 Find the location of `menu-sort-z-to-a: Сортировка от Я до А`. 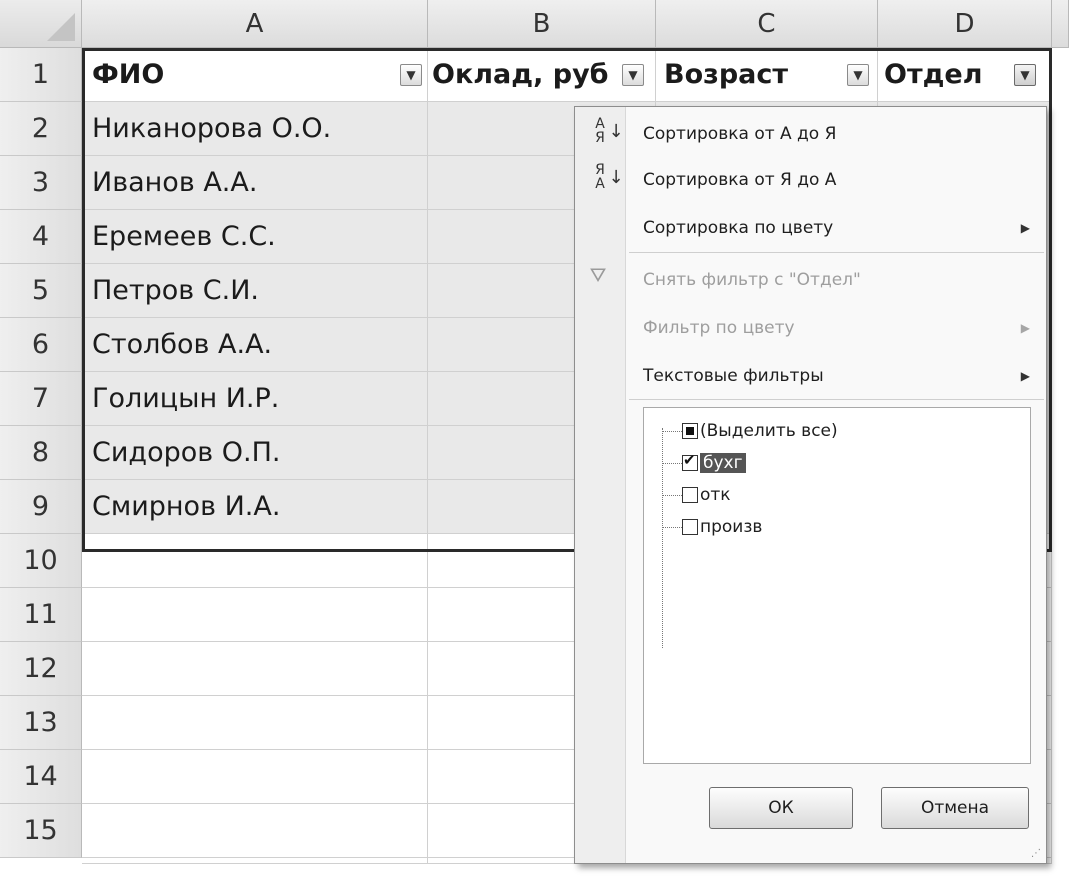

menu-sort-z-to-a: Сортировка от Я до А is located at coordinates (835, 180).